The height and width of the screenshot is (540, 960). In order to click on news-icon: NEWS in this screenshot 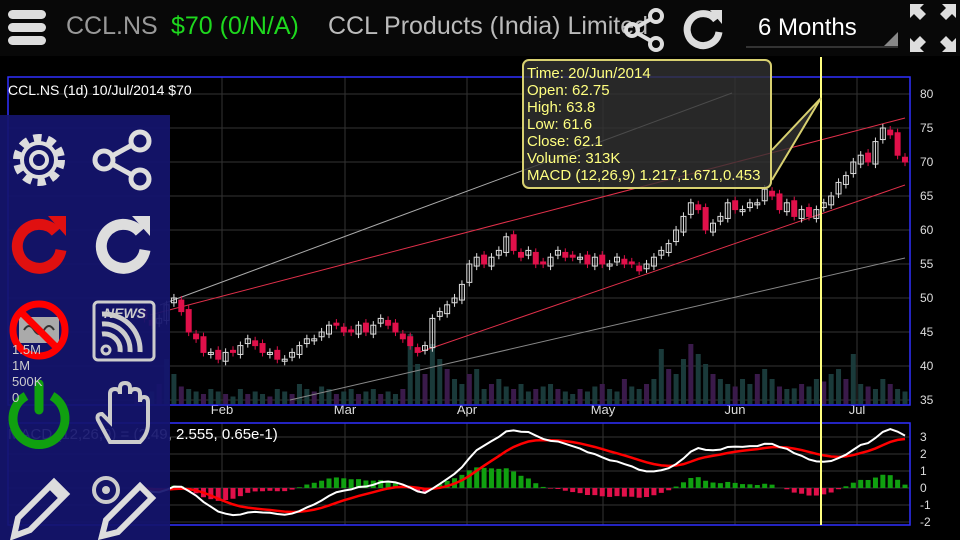, I will do `click(125, 333)`.